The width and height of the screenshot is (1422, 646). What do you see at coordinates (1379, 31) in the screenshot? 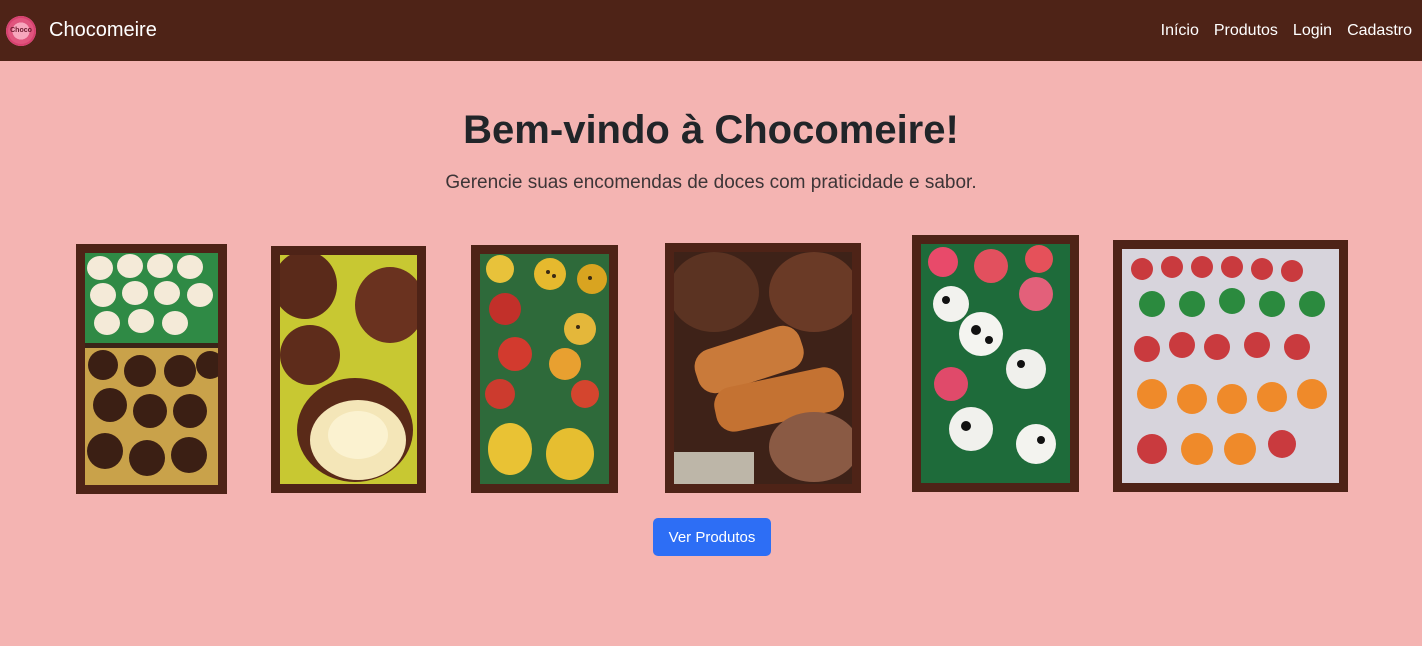
I see `nav-link-cadastro: Cadastro` at bounding box center [1379, 31].